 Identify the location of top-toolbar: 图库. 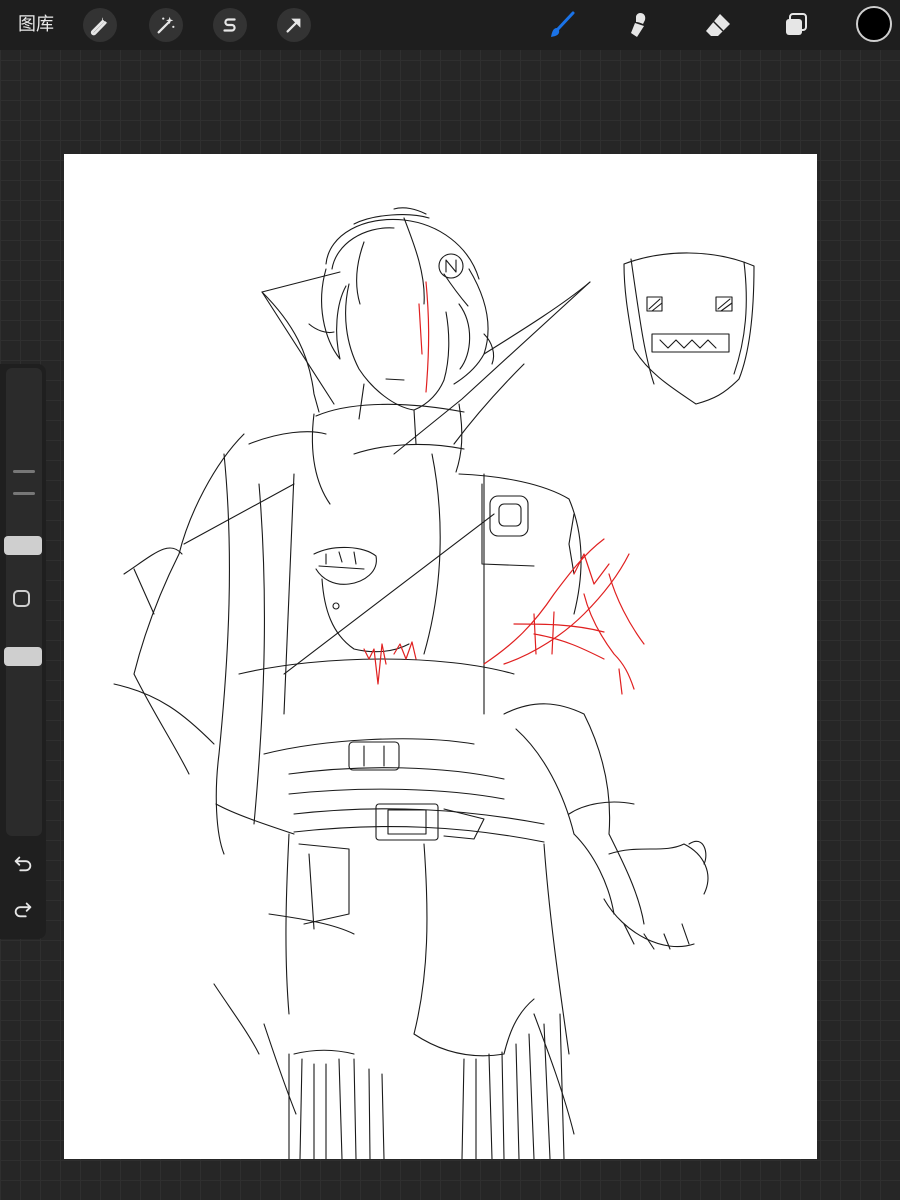
(450, 25).